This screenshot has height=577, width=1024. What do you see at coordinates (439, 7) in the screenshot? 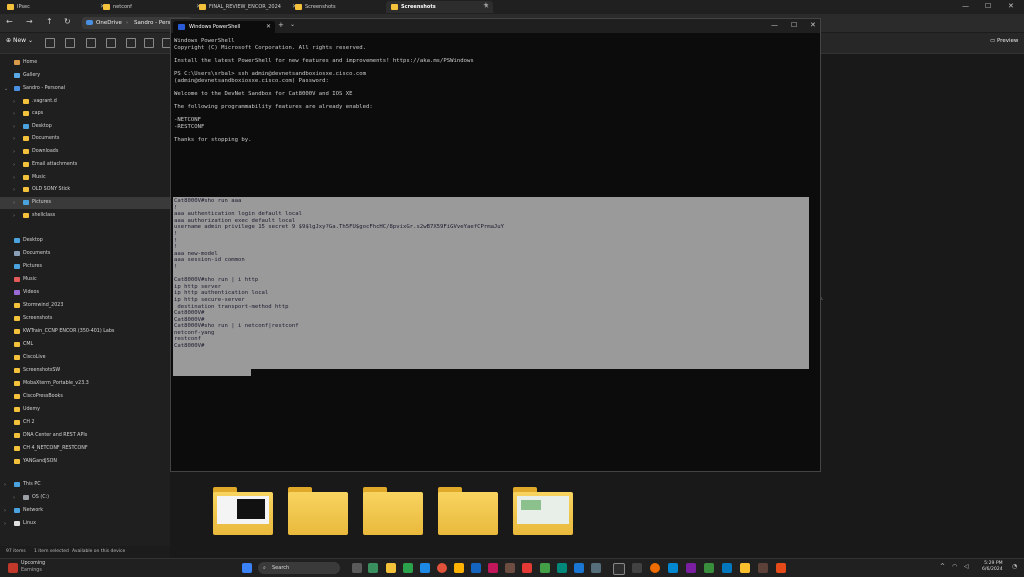
I see `explorer-tab-screenshots-active: Screenshots ✕` at bounding box center [439, 7].